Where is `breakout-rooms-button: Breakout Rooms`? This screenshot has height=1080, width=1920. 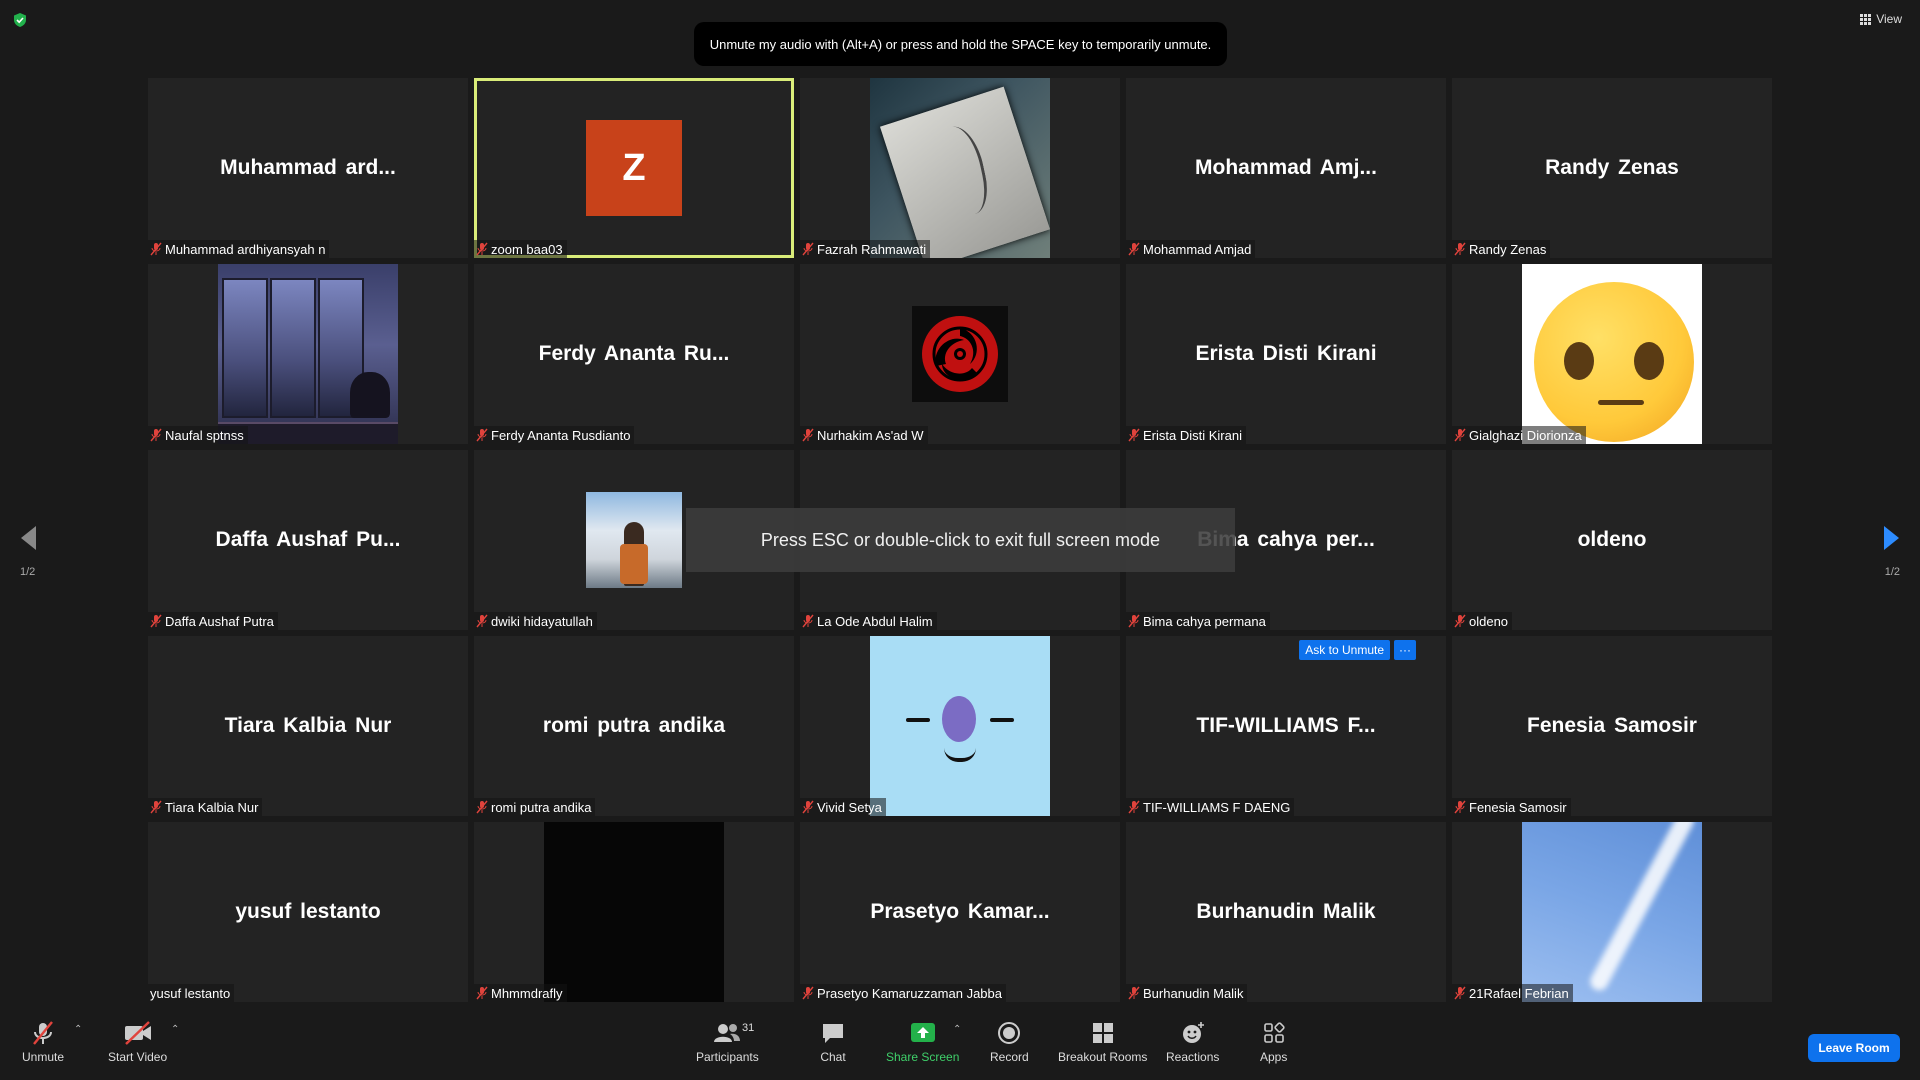 breakout-rooms-button: Breakout Rooms is located at coordinates (1102, 1042).